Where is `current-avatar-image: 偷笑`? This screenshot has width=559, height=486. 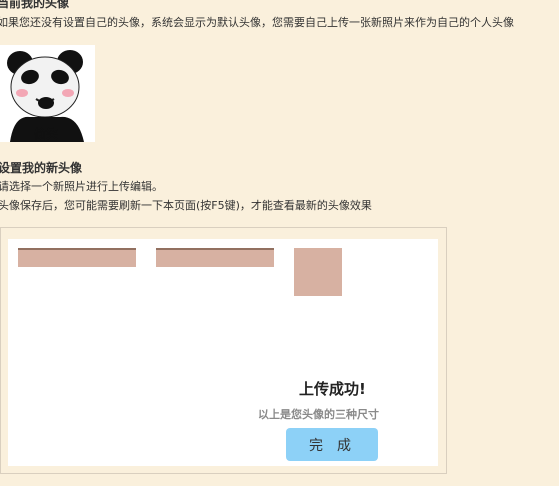
current-avatar-image: 偷笑 is located at coordinates (47, 93).